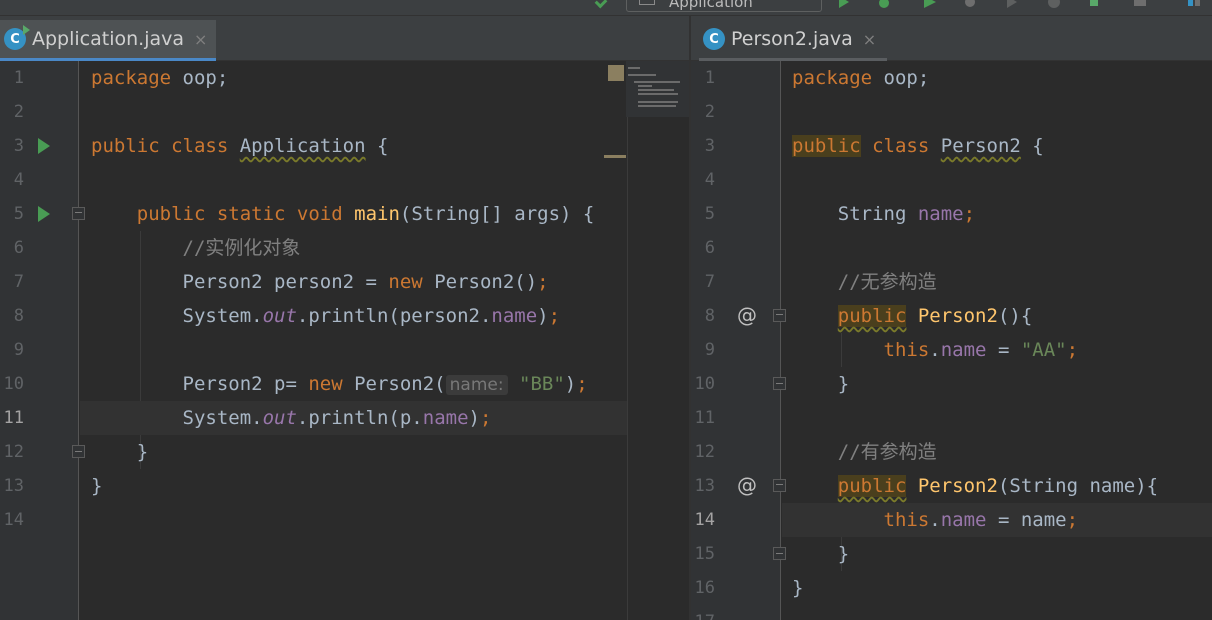  I want to click on code-line: 14, so click(344, 520).